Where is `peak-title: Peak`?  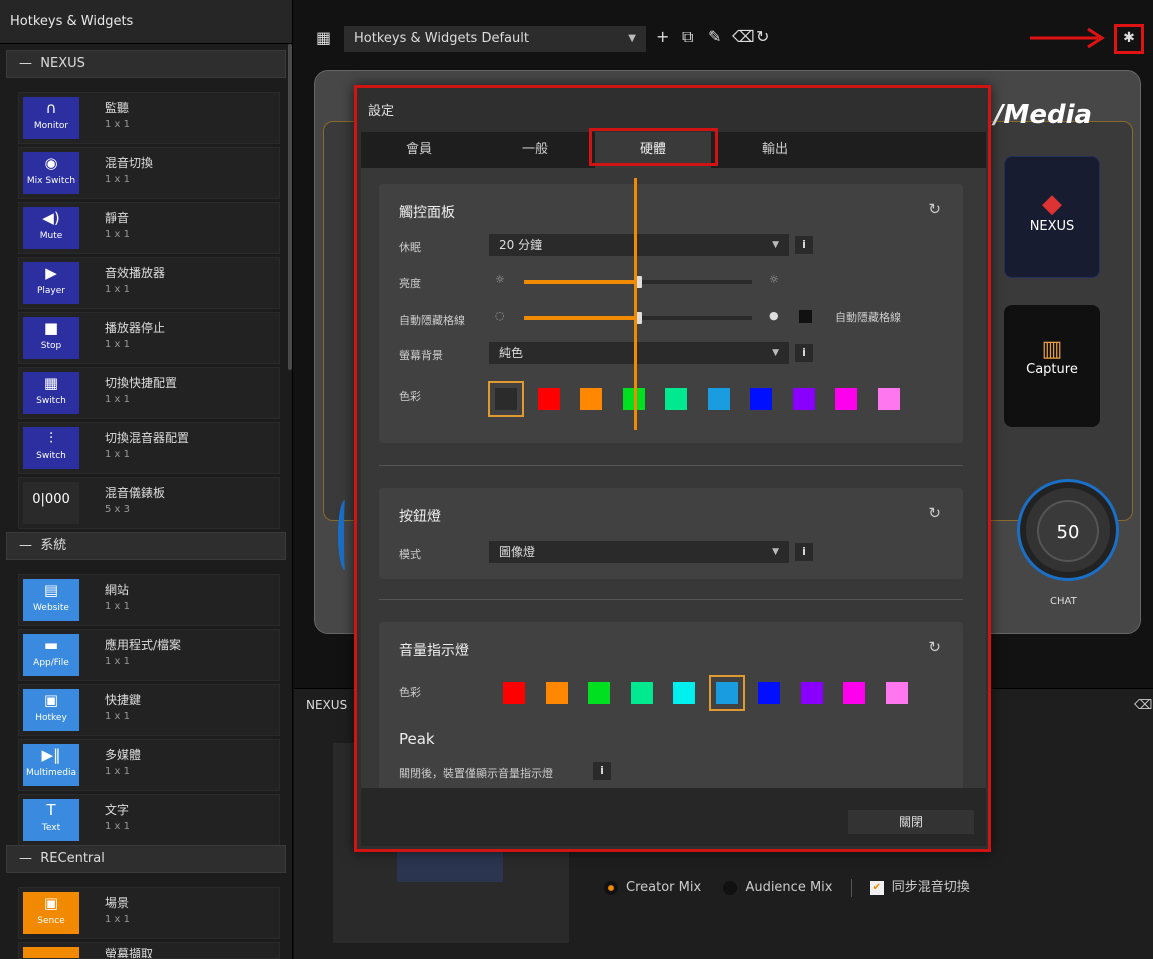
peak-title: Peak is located at coordinates (417, 739).